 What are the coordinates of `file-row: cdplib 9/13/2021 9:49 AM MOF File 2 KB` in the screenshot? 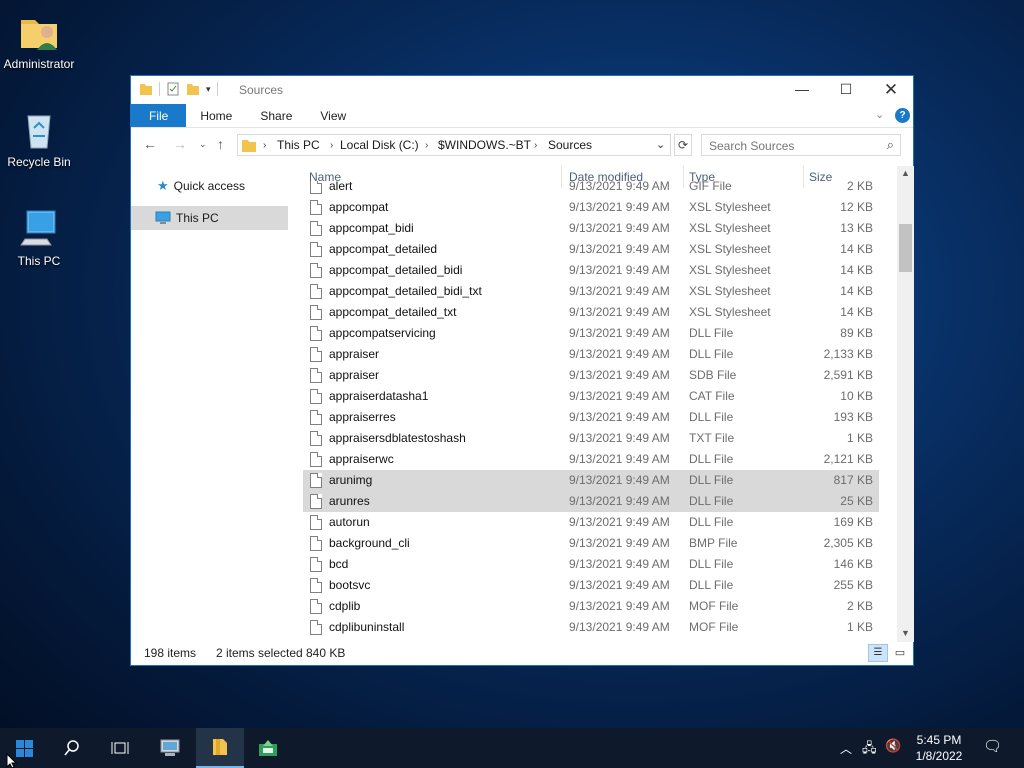 It's located at (591, 606).